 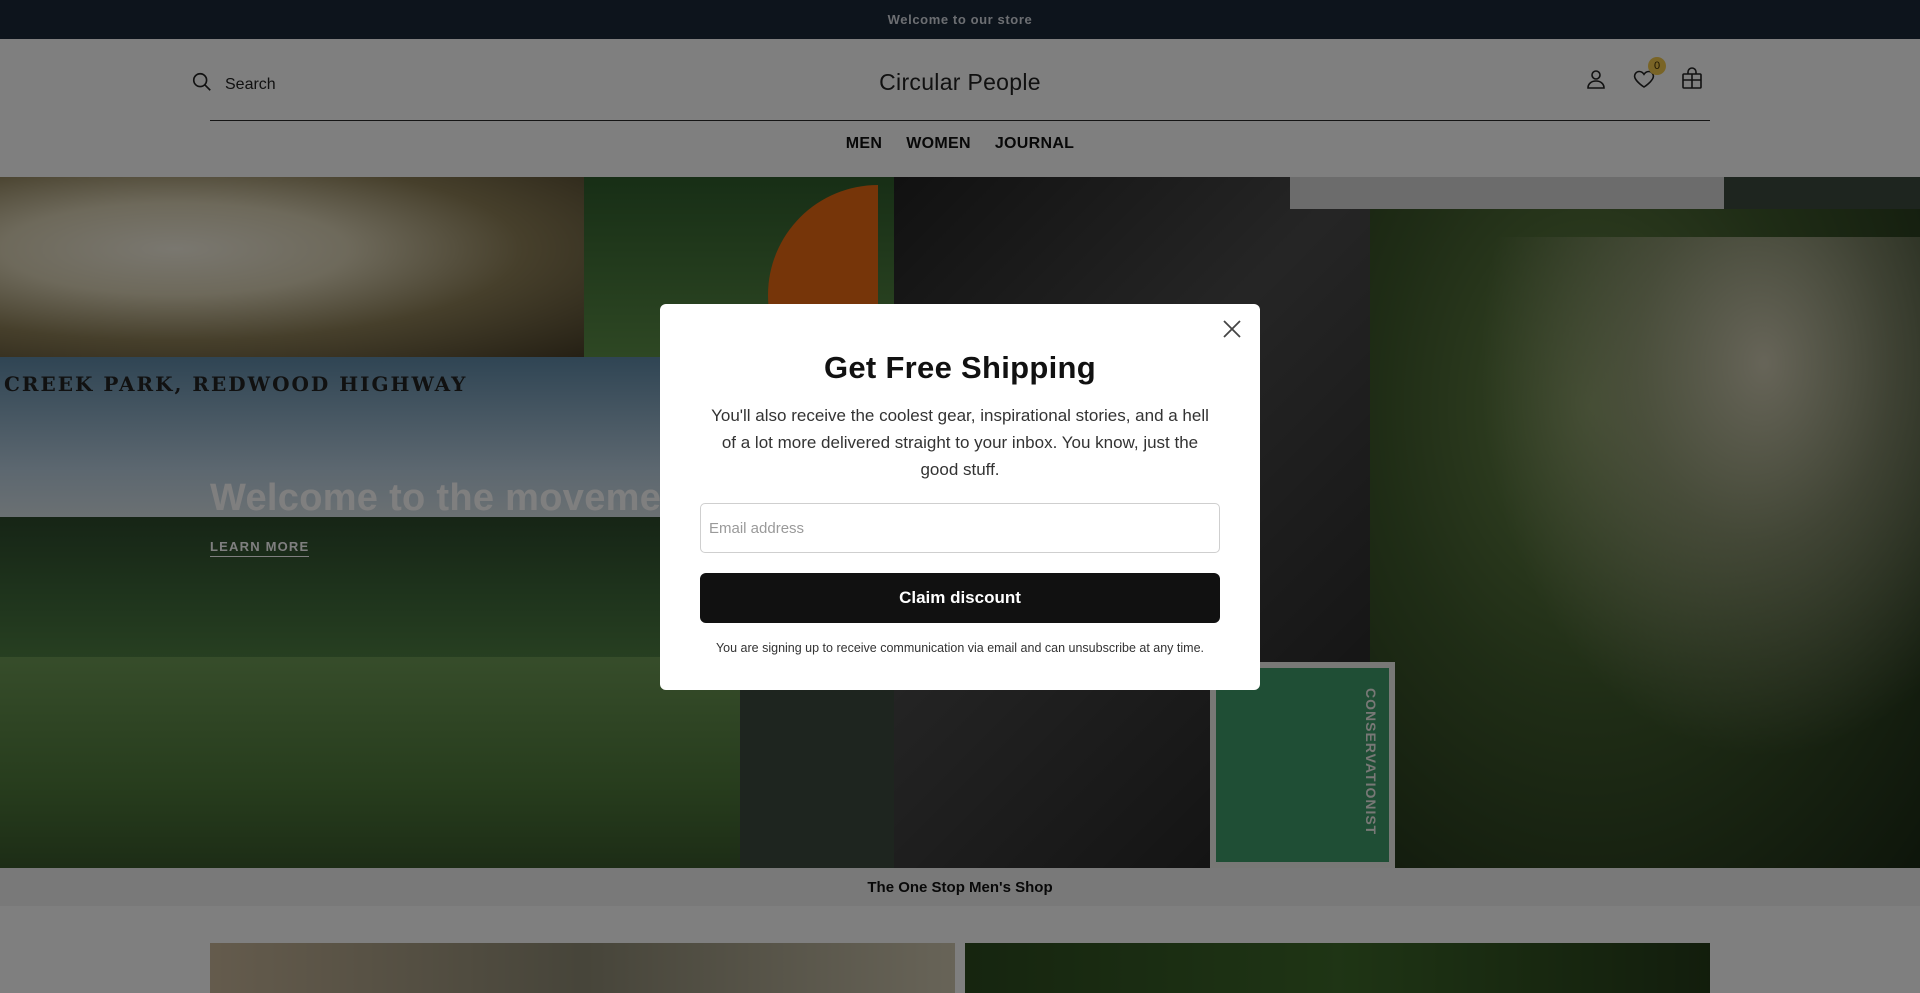 I want to click on close-icon, so click(x=1232, y=329).